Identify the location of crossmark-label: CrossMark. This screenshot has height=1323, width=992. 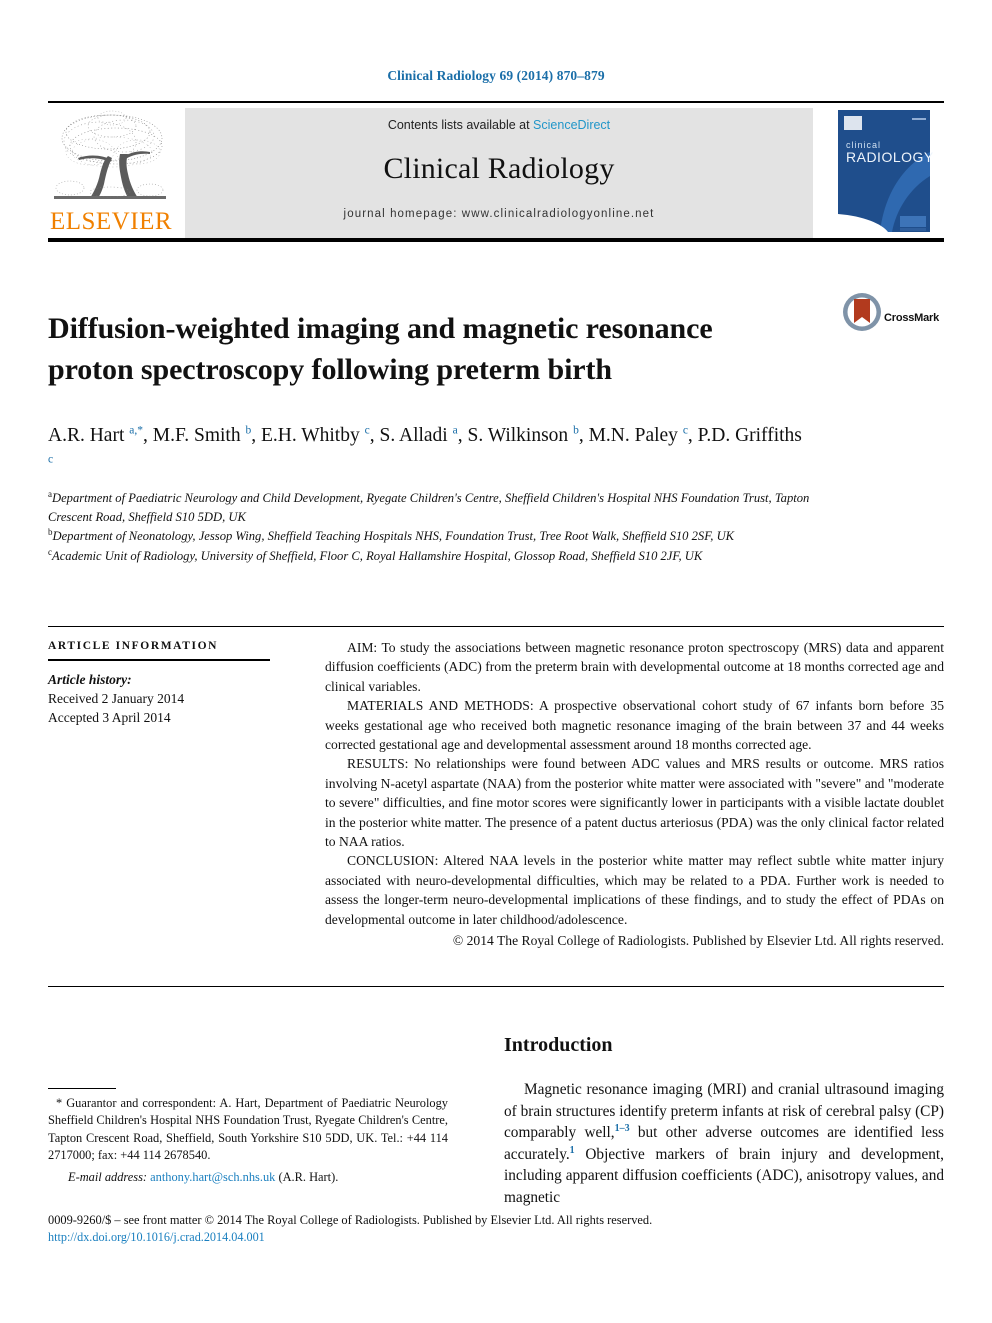
(912, 318).